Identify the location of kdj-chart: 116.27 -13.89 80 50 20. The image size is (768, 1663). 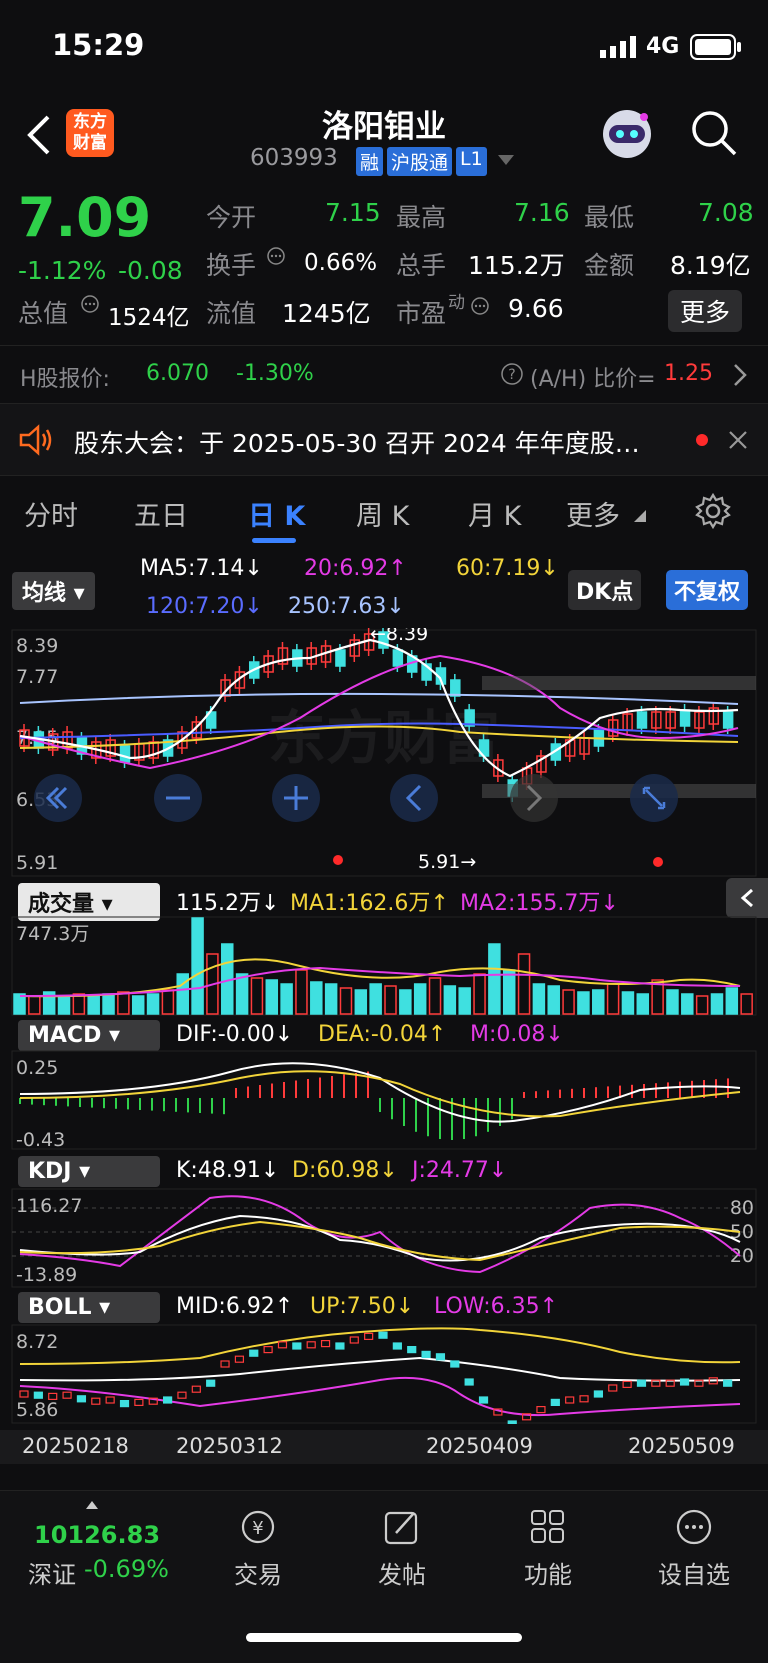
(384, 1238).